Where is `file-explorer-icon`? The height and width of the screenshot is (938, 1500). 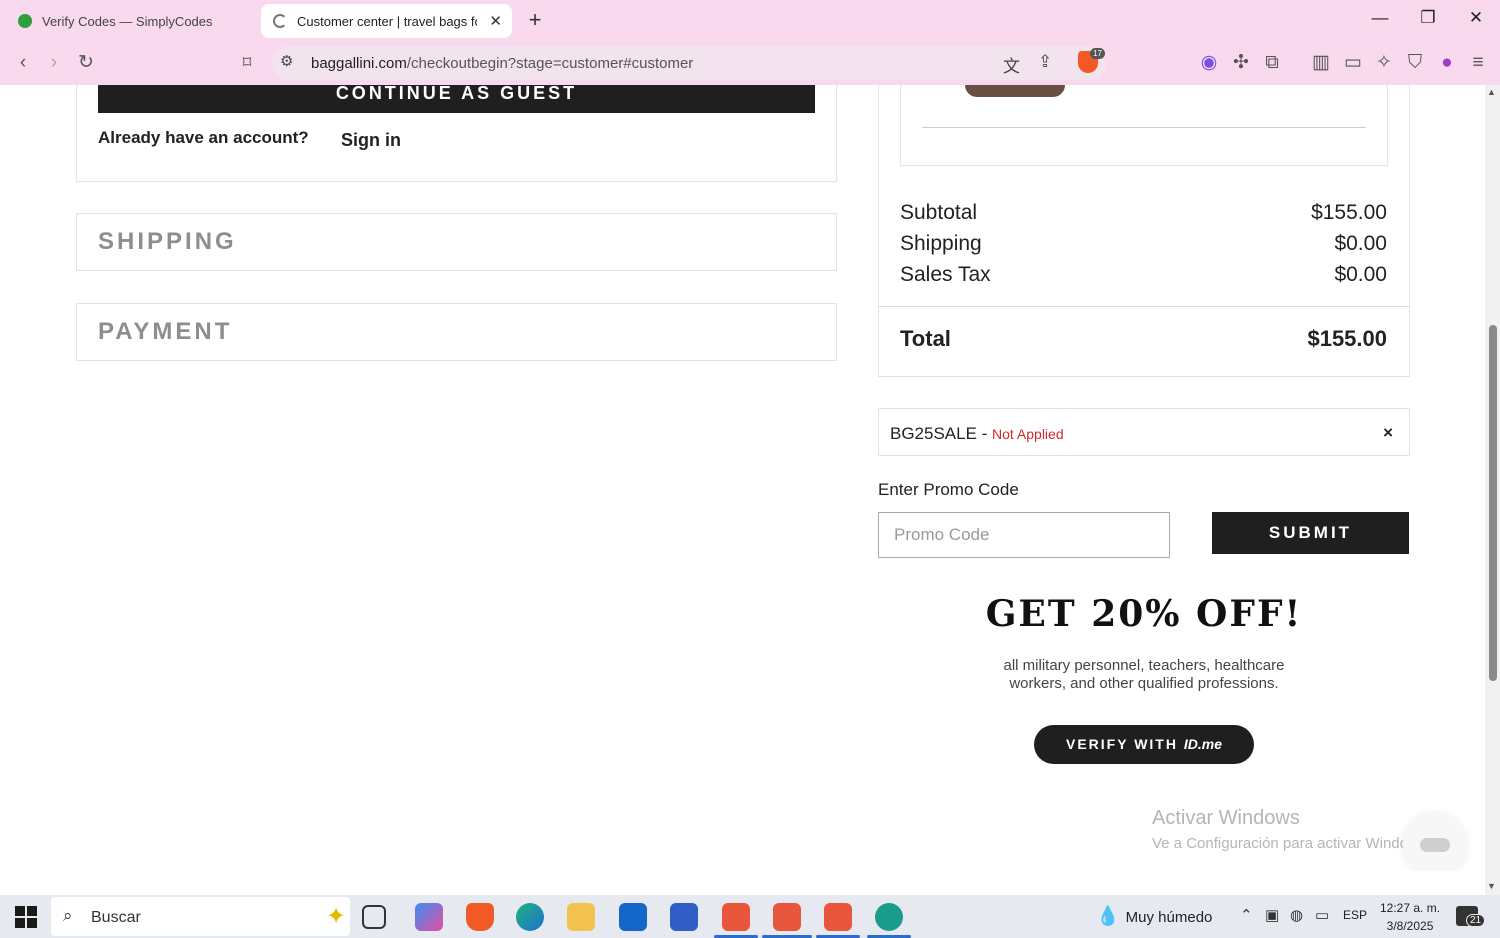
file-explorer-icon is located at coordinates (581, 917).